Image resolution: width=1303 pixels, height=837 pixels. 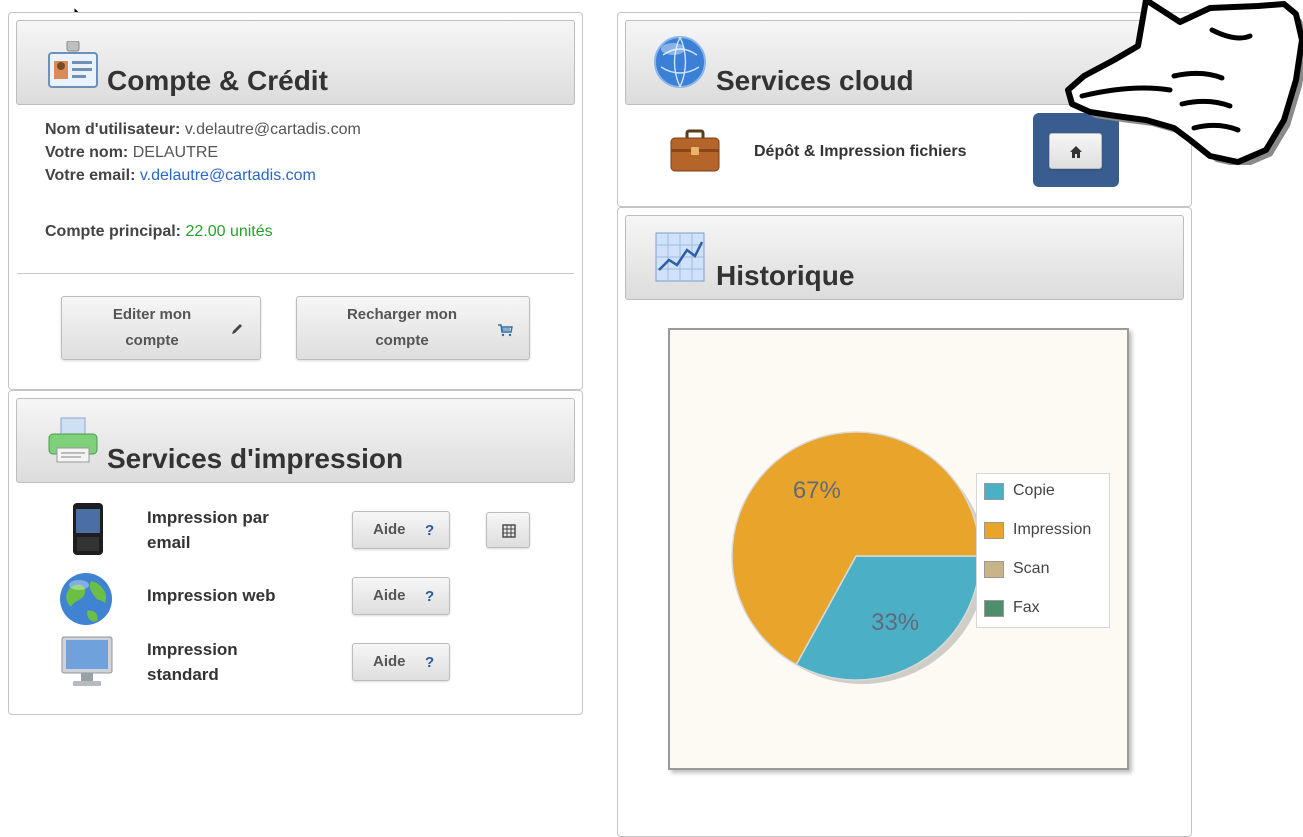 What do you see at coordinates (295, 62) in the screenshot?
I see `account-panel-header: Compte & Crédit` at bounding box center [295, 62].